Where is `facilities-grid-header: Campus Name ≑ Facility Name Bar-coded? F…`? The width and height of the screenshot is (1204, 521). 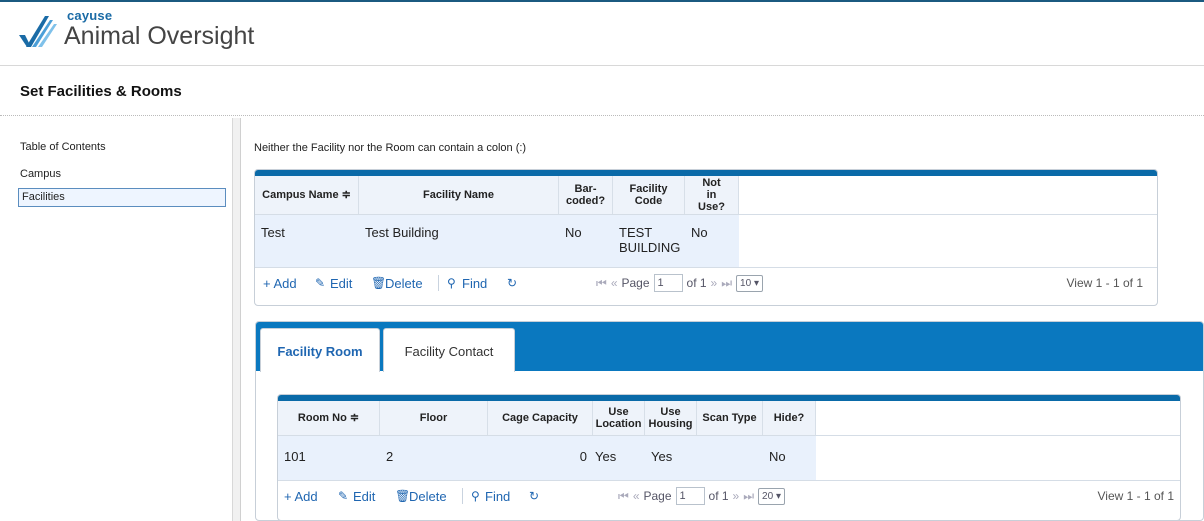 facilities-grid-header: Campus Name ≑ Facility Name Bar-coded? F… is located at coordinates (706, 195).